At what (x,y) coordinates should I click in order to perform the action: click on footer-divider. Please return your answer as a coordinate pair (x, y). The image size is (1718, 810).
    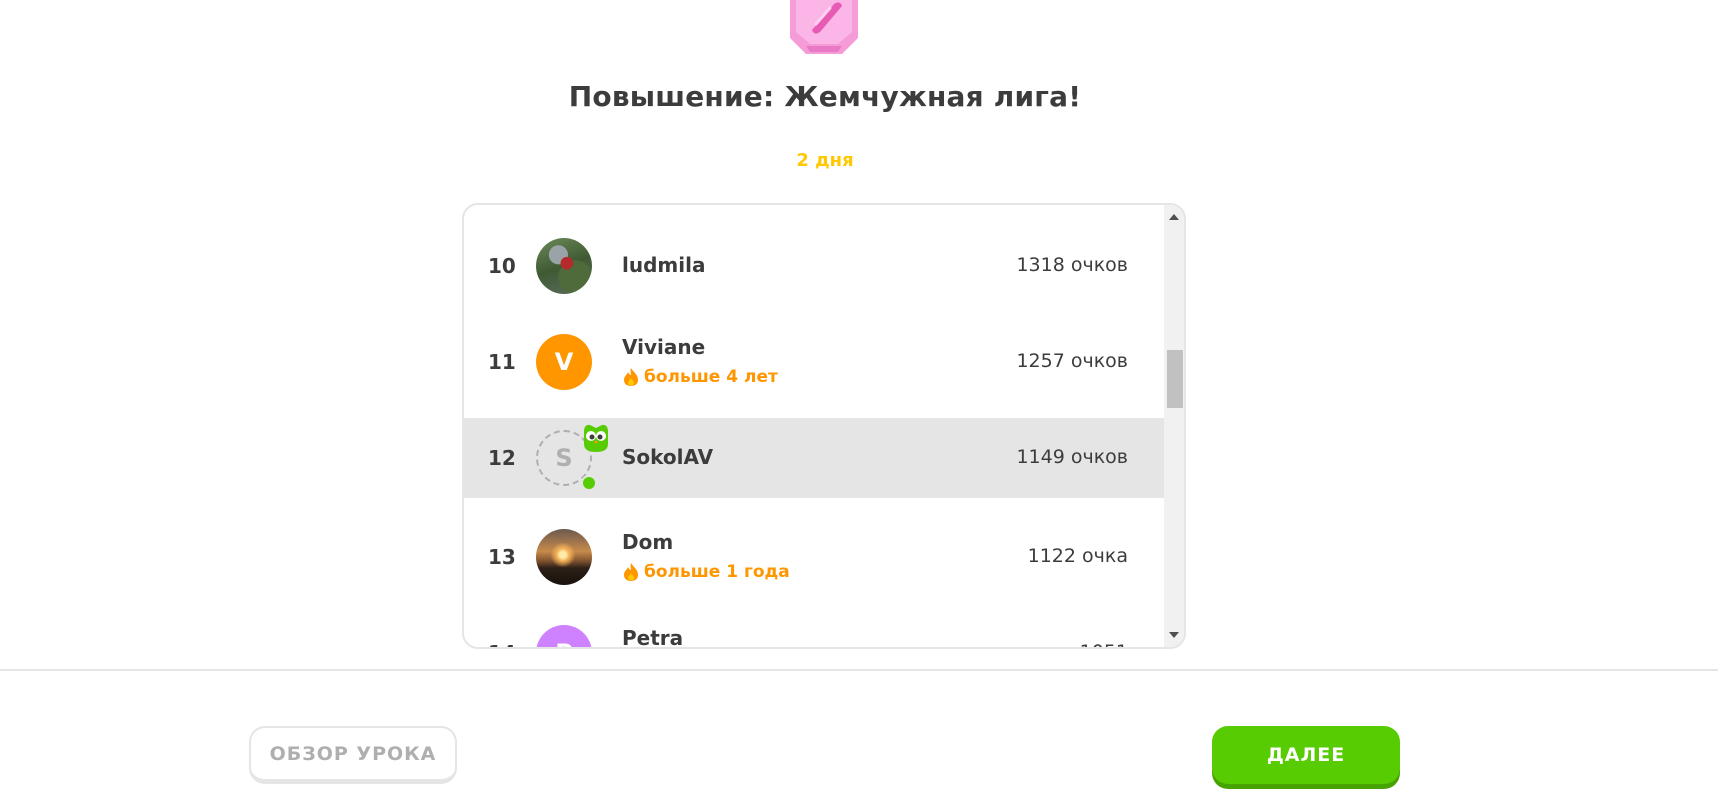
    Looking at the image, I should click on (859, 670).